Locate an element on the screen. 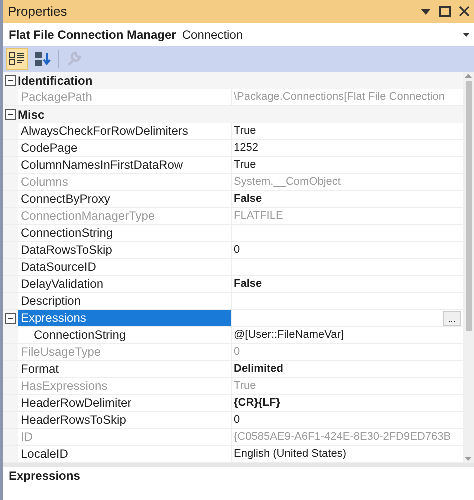 The height and width of the screenshot is (500, 474). object-type: Connection is located at coordinates (213, 35).